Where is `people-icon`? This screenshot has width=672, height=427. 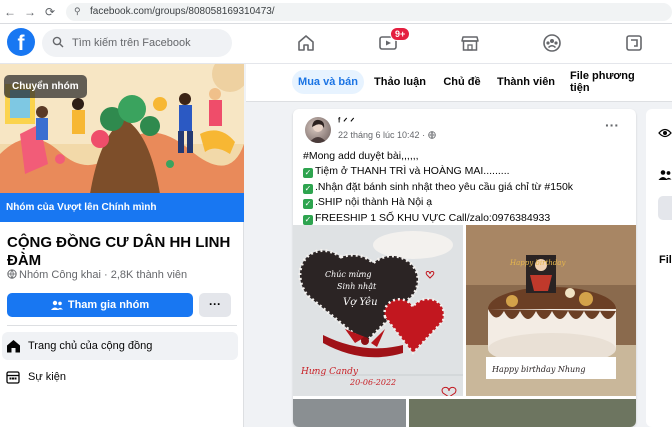 people-icon is located at coordinates (56, 305).